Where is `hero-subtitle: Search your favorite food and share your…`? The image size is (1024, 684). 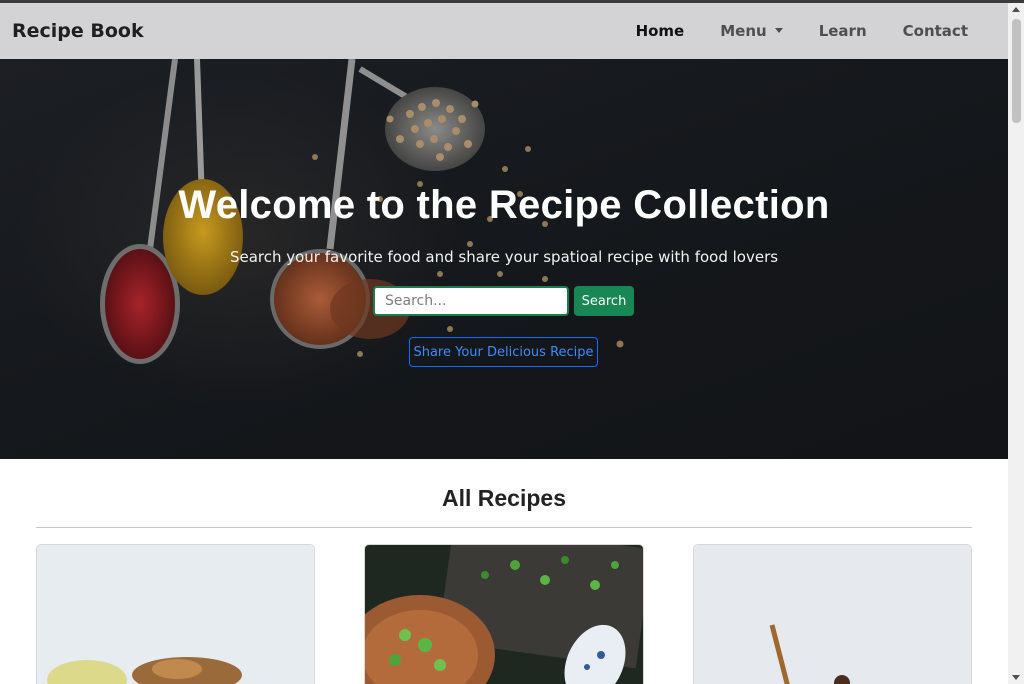
hero-subtitle: Search your favorite food and share your… is located at coordinates (504, 257).